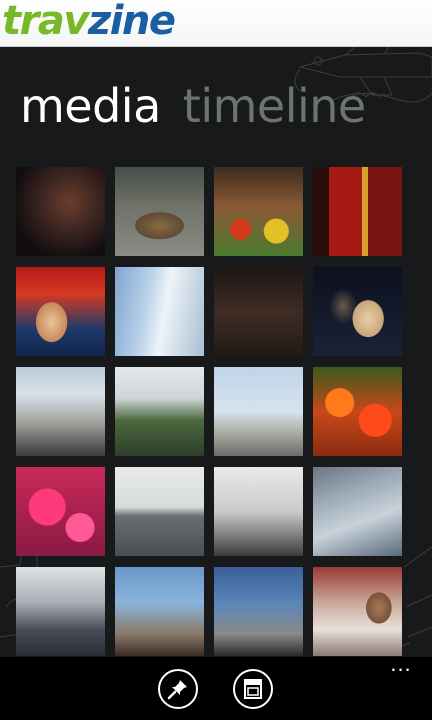  Describe the element at coordinates (159, 511) in the screenshot. I see `photo-ferry-boat` at that location.